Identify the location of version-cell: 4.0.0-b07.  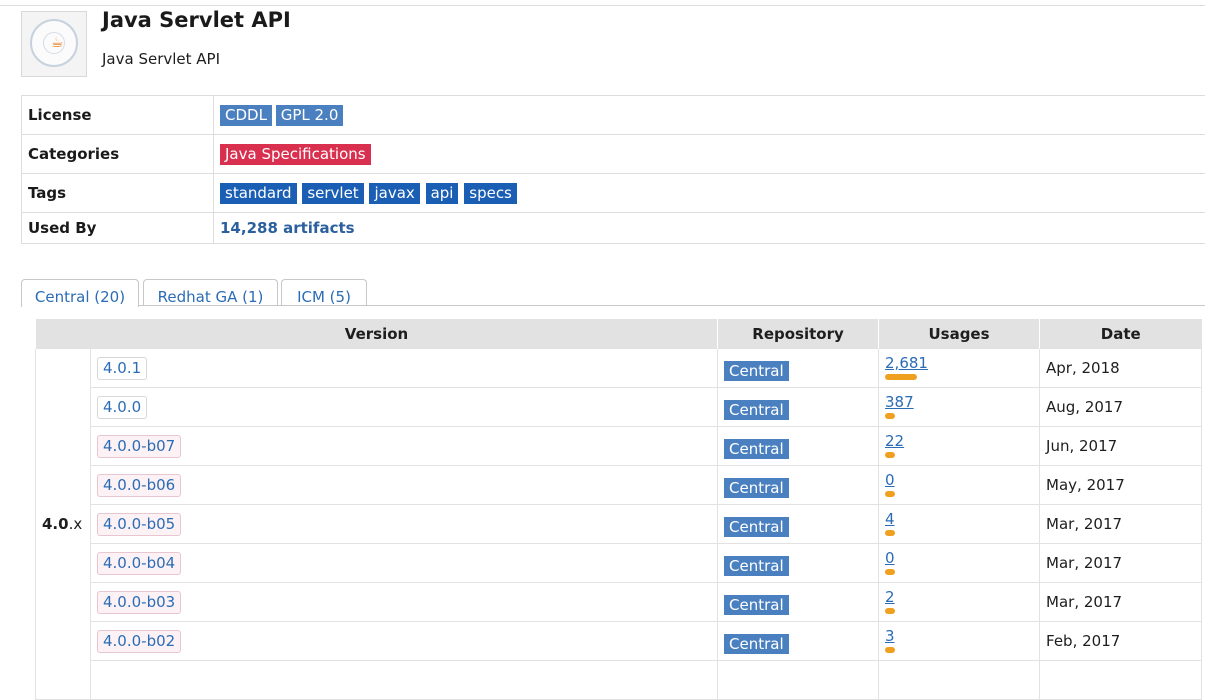
(404, 446).